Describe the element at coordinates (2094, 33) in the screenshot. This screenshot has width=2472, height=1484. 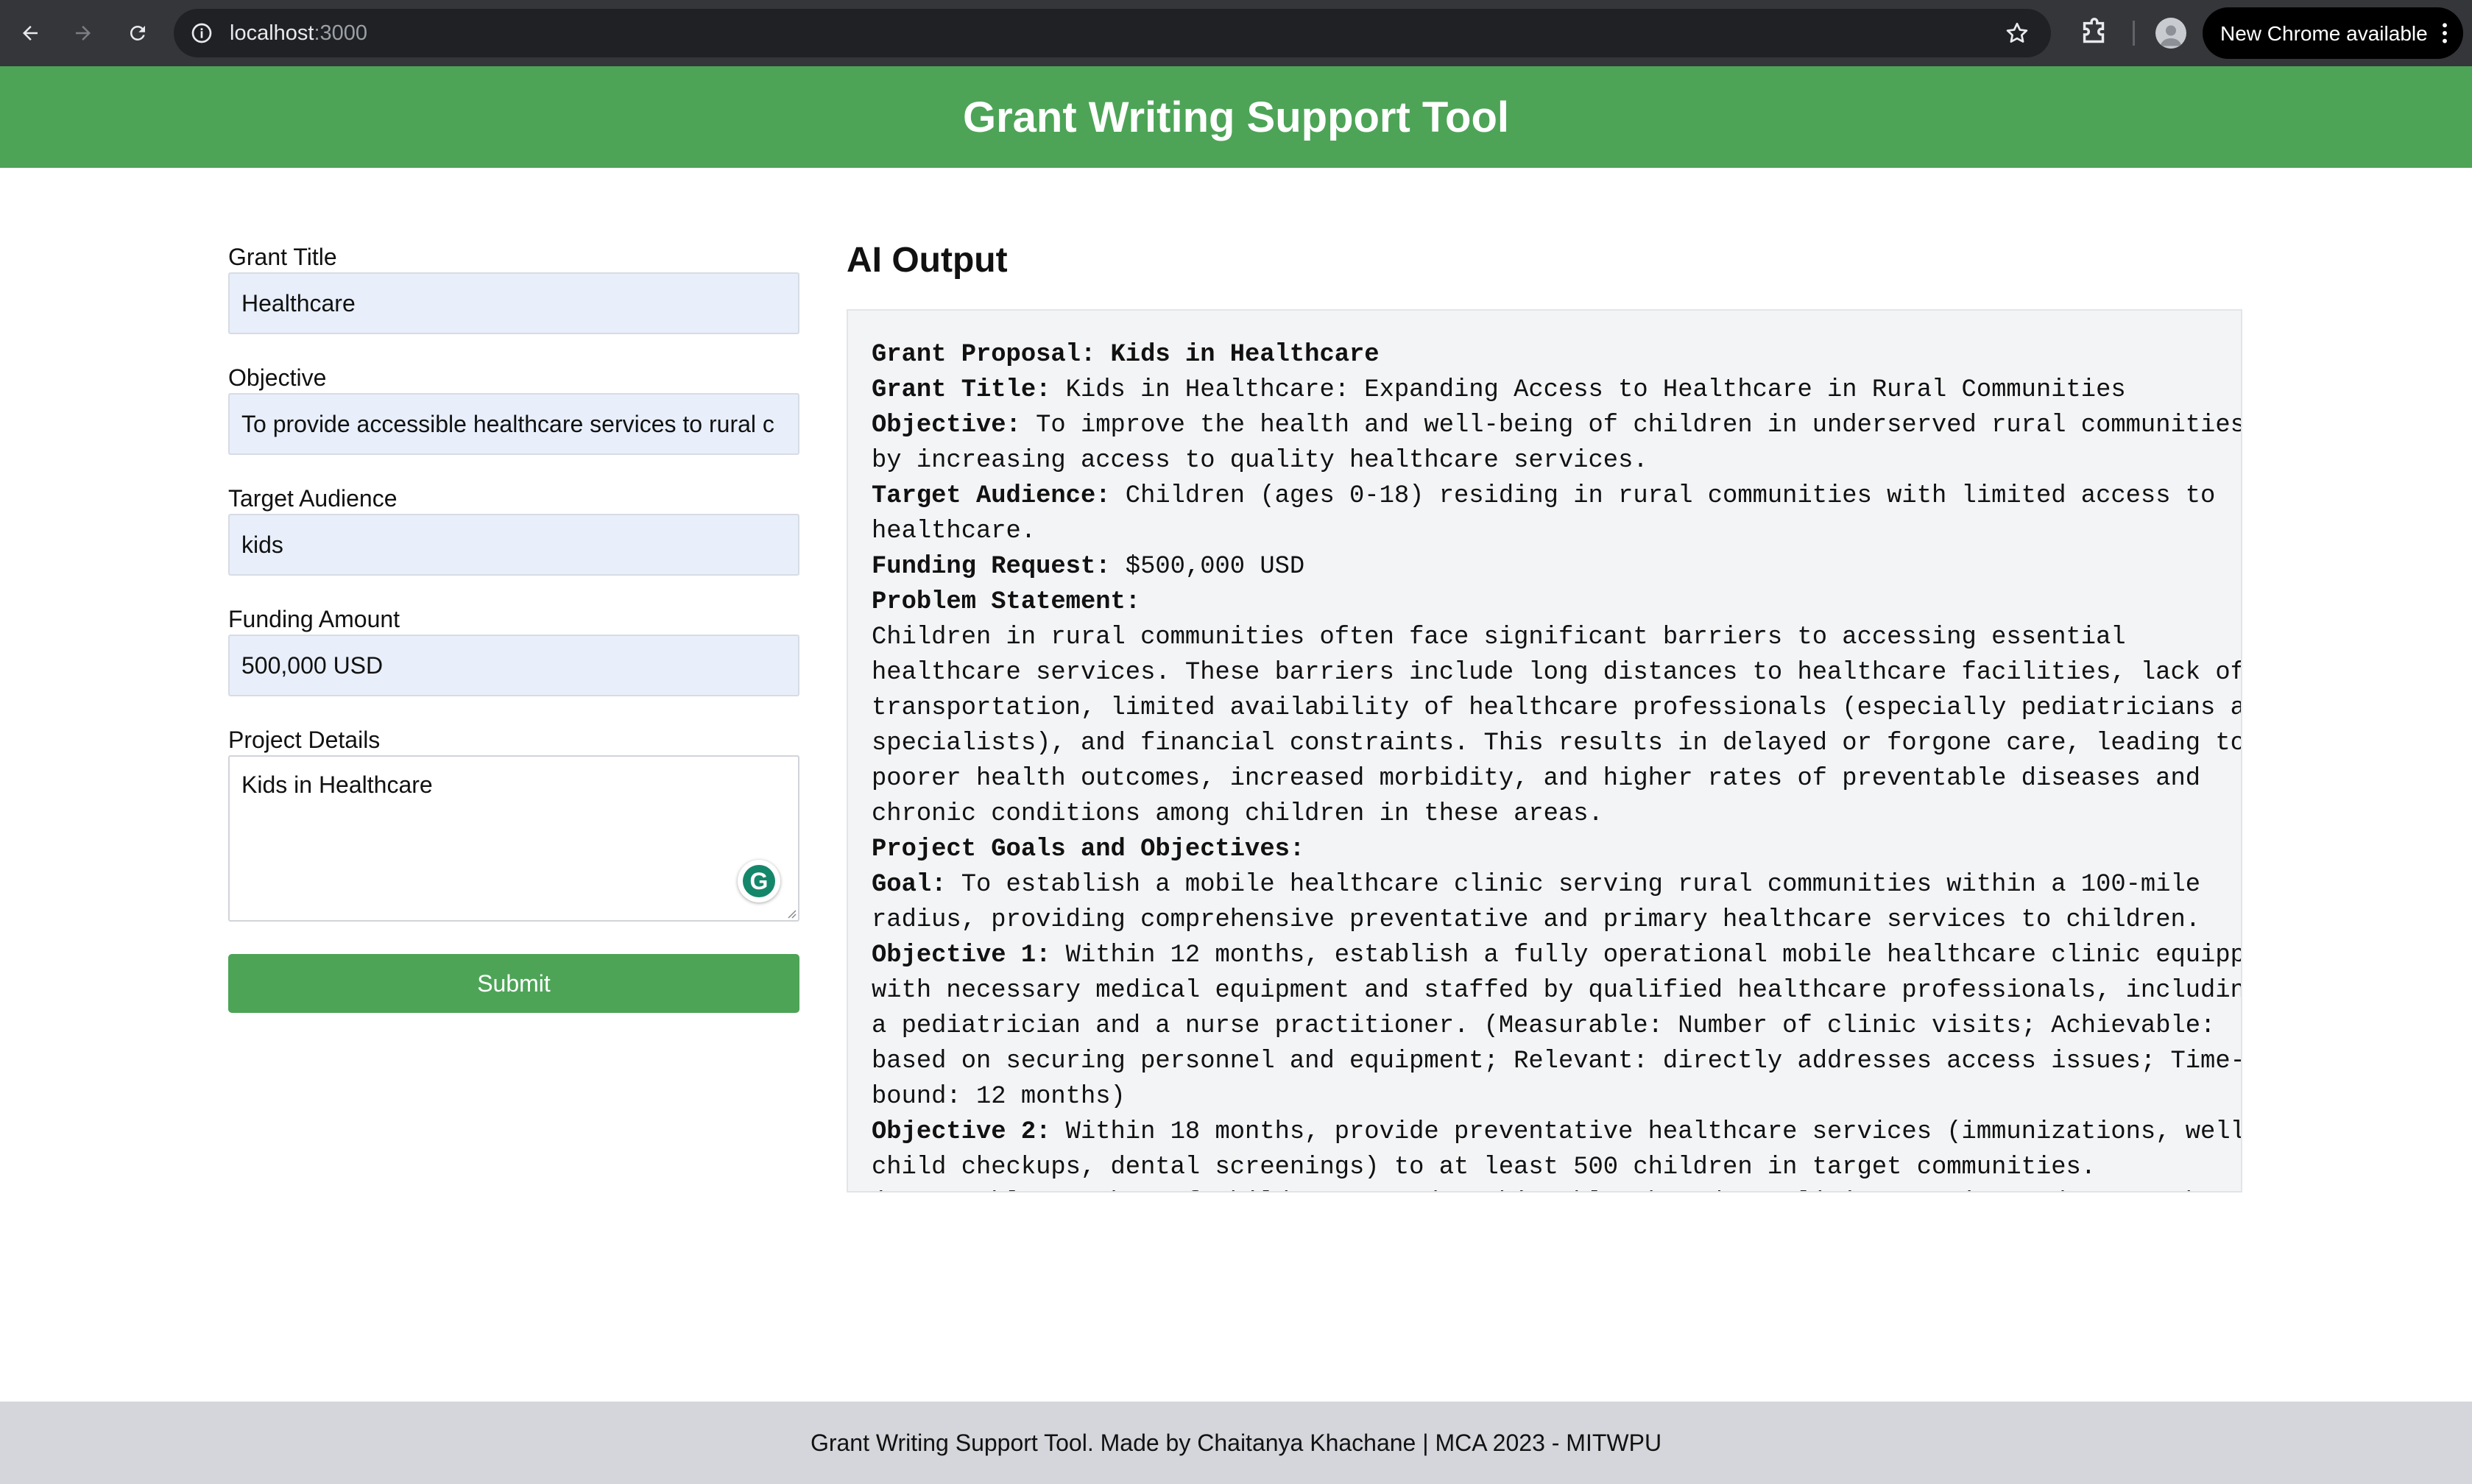
I see `extensions-puzzle-icon` at that location.